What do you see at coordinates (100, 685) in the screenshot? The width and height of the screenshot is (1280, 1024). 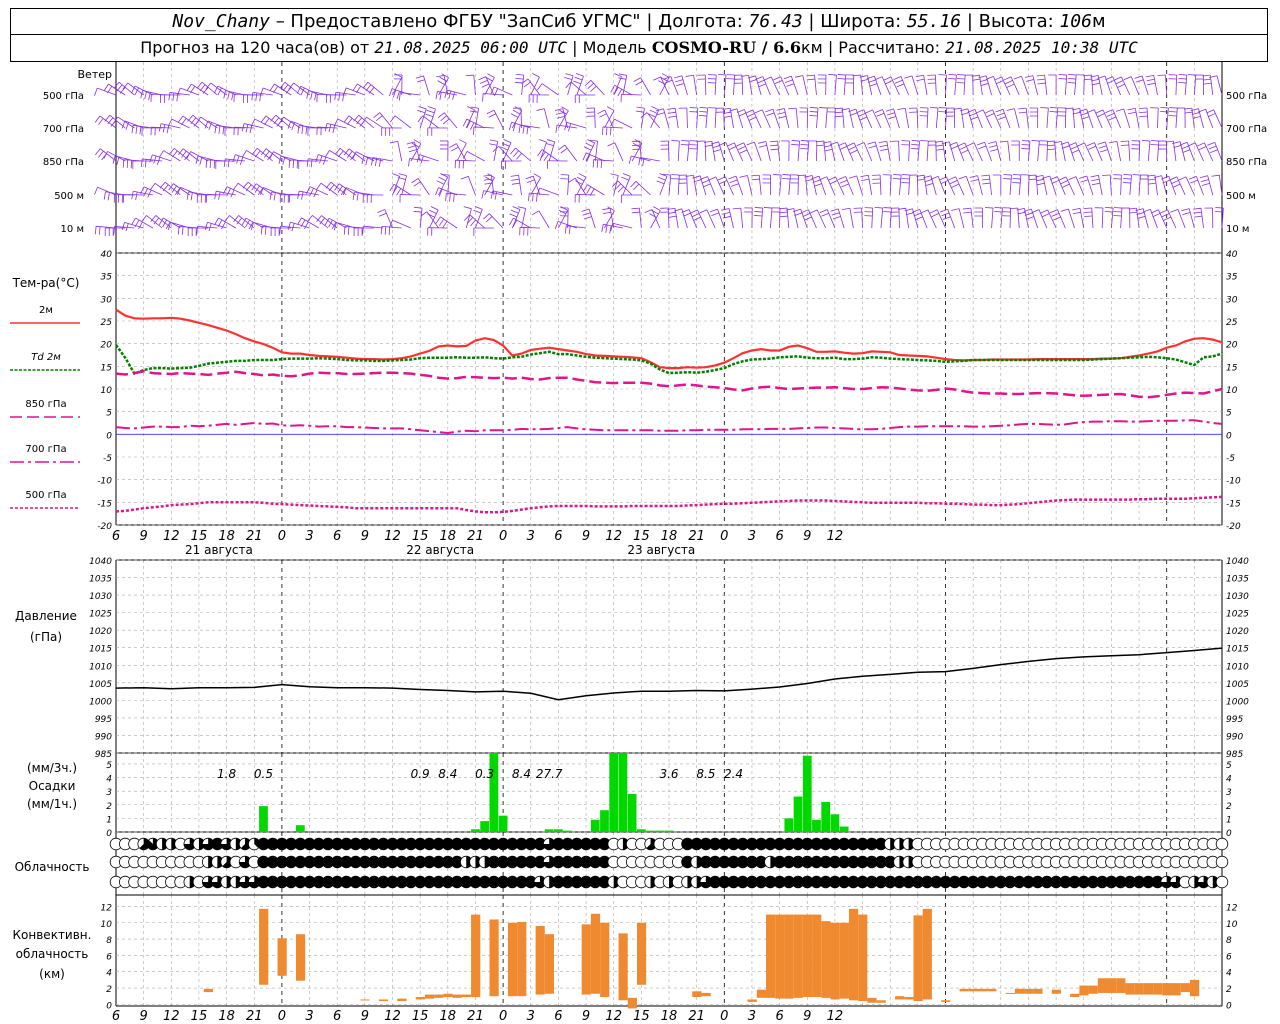 I see `pres-ytick: 1005` at bounding box center [100, 685].